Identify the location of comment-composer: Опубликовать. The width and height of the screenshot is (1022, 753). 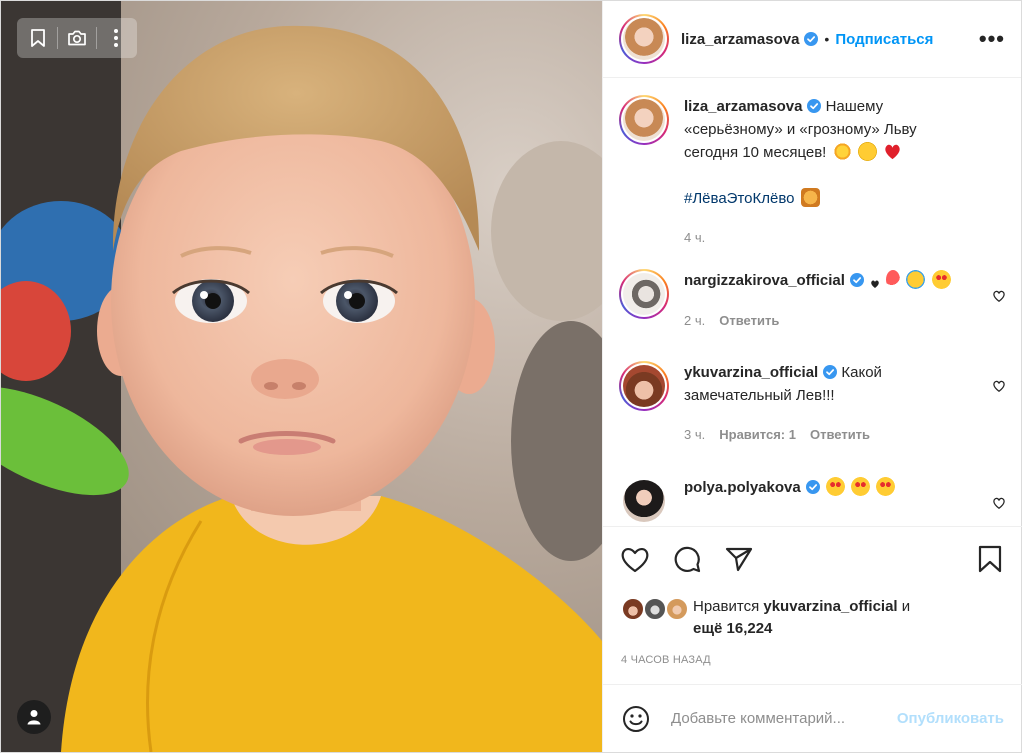
(812, 718).